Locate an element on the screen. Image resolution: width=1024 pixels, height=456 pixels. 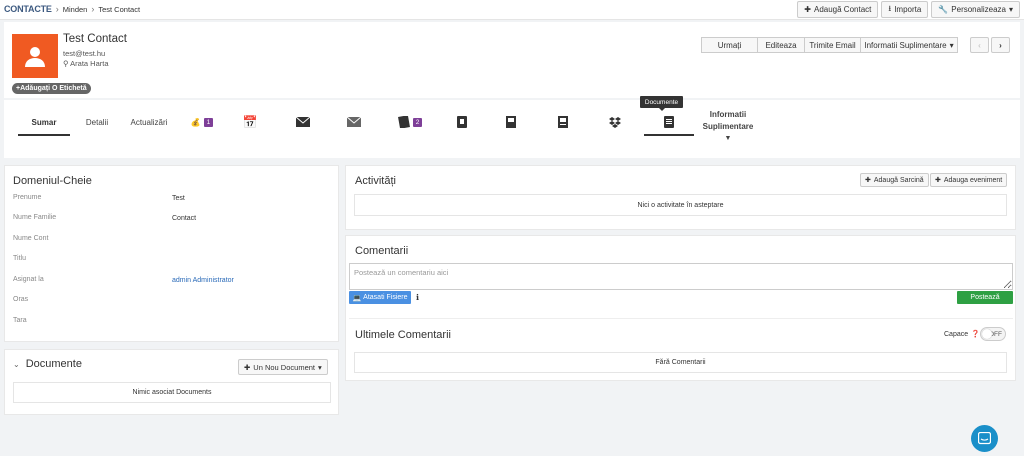
follow-button: Urmați is located at coordinates (729, 45).